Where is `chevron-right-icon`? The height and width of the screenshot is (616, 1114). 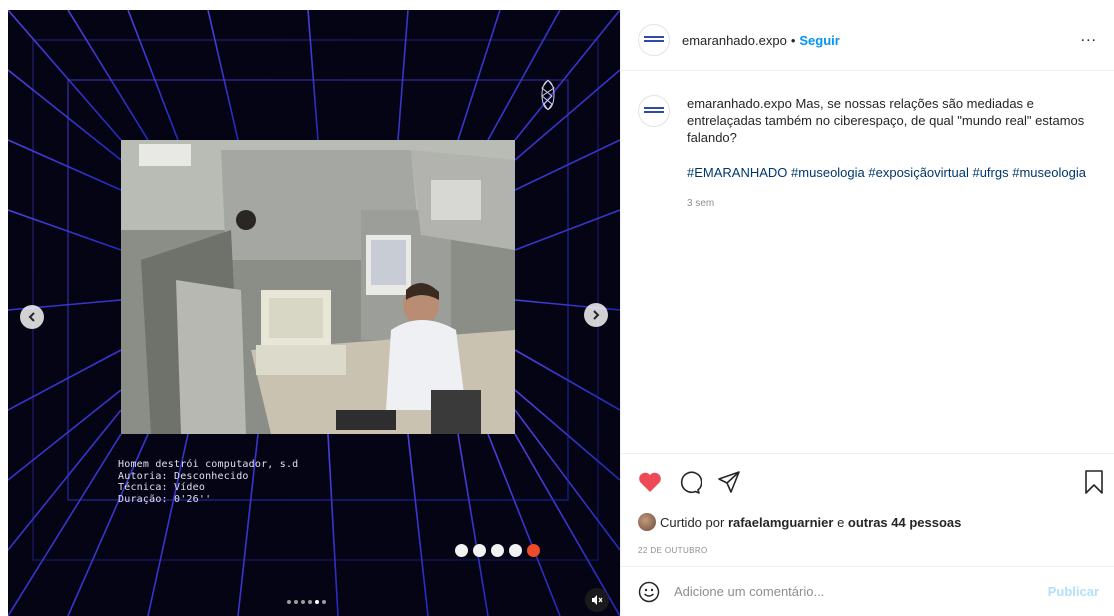
chevron-right-icon is located at coordinates (596, 315).